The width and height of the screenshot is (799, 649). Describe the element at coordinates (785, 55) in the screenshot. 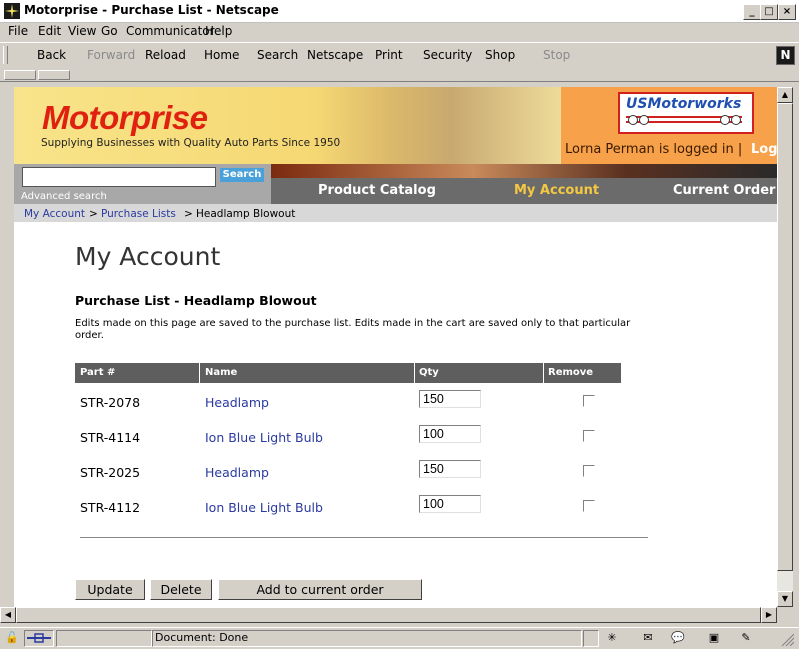

I see `netscape-logo: N` at that location.